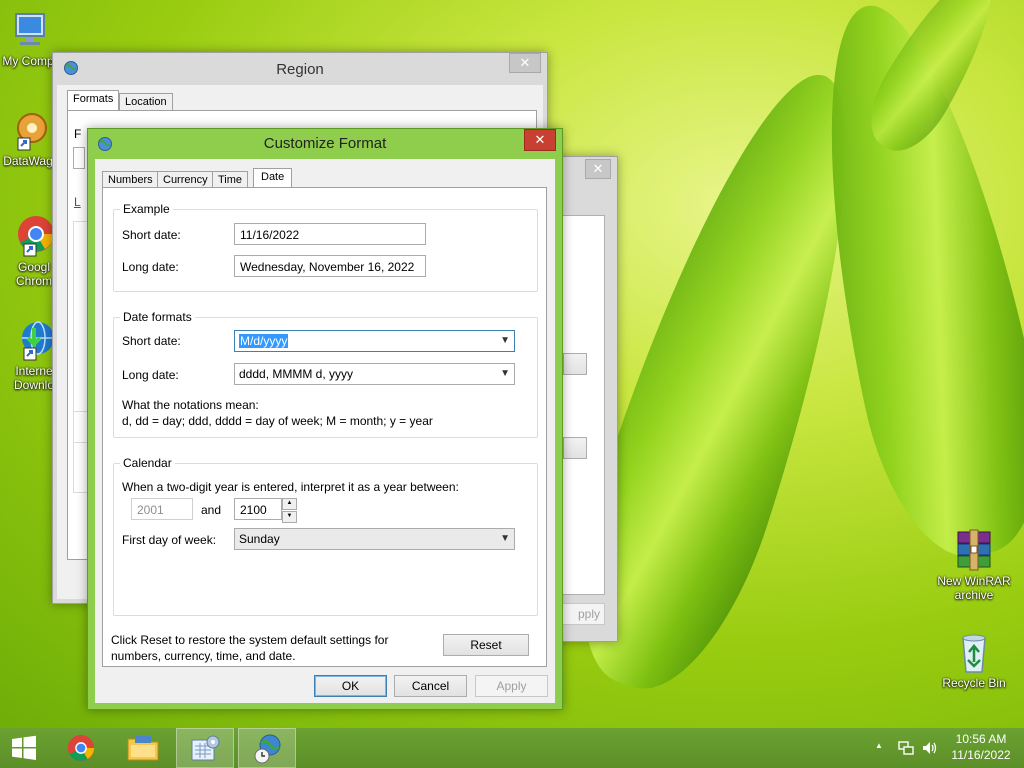 This screenshot has width=1024, height=768. I want to click on first-day-of-week-value: Sunday, so click(259, 539).